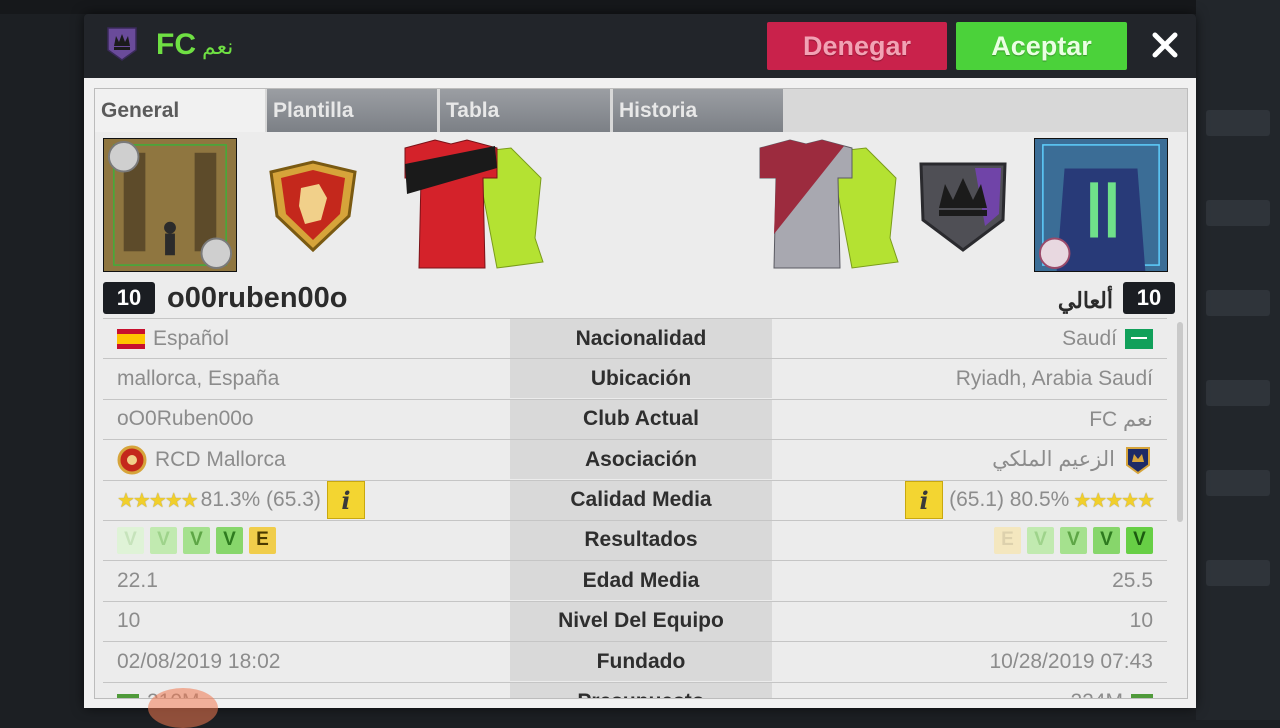 This screenshot has width=1280, height=728. I want to click on left-current-club: oO0Ruben00o, so click(185, 419).